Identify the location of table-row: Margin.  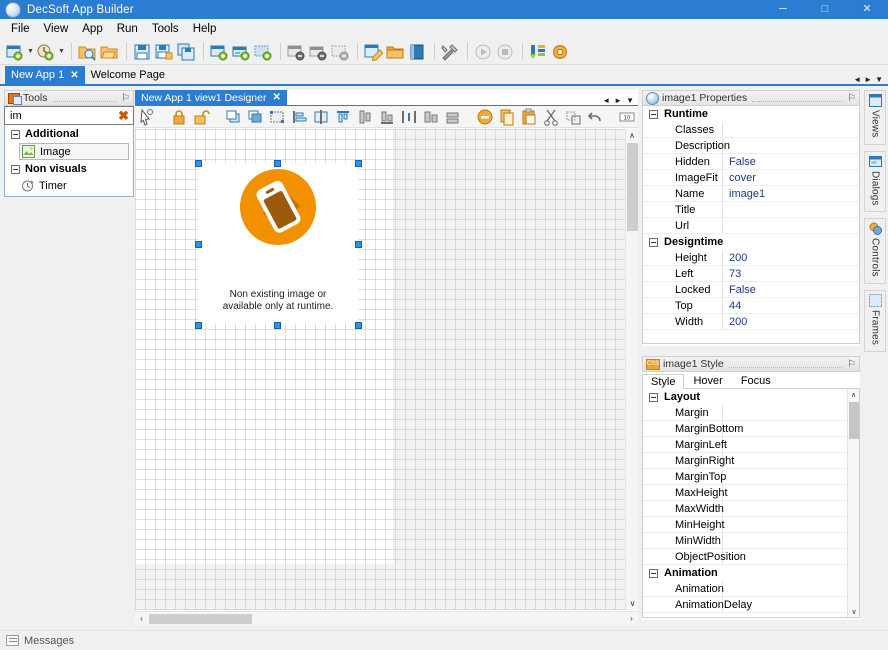
(751, 413).